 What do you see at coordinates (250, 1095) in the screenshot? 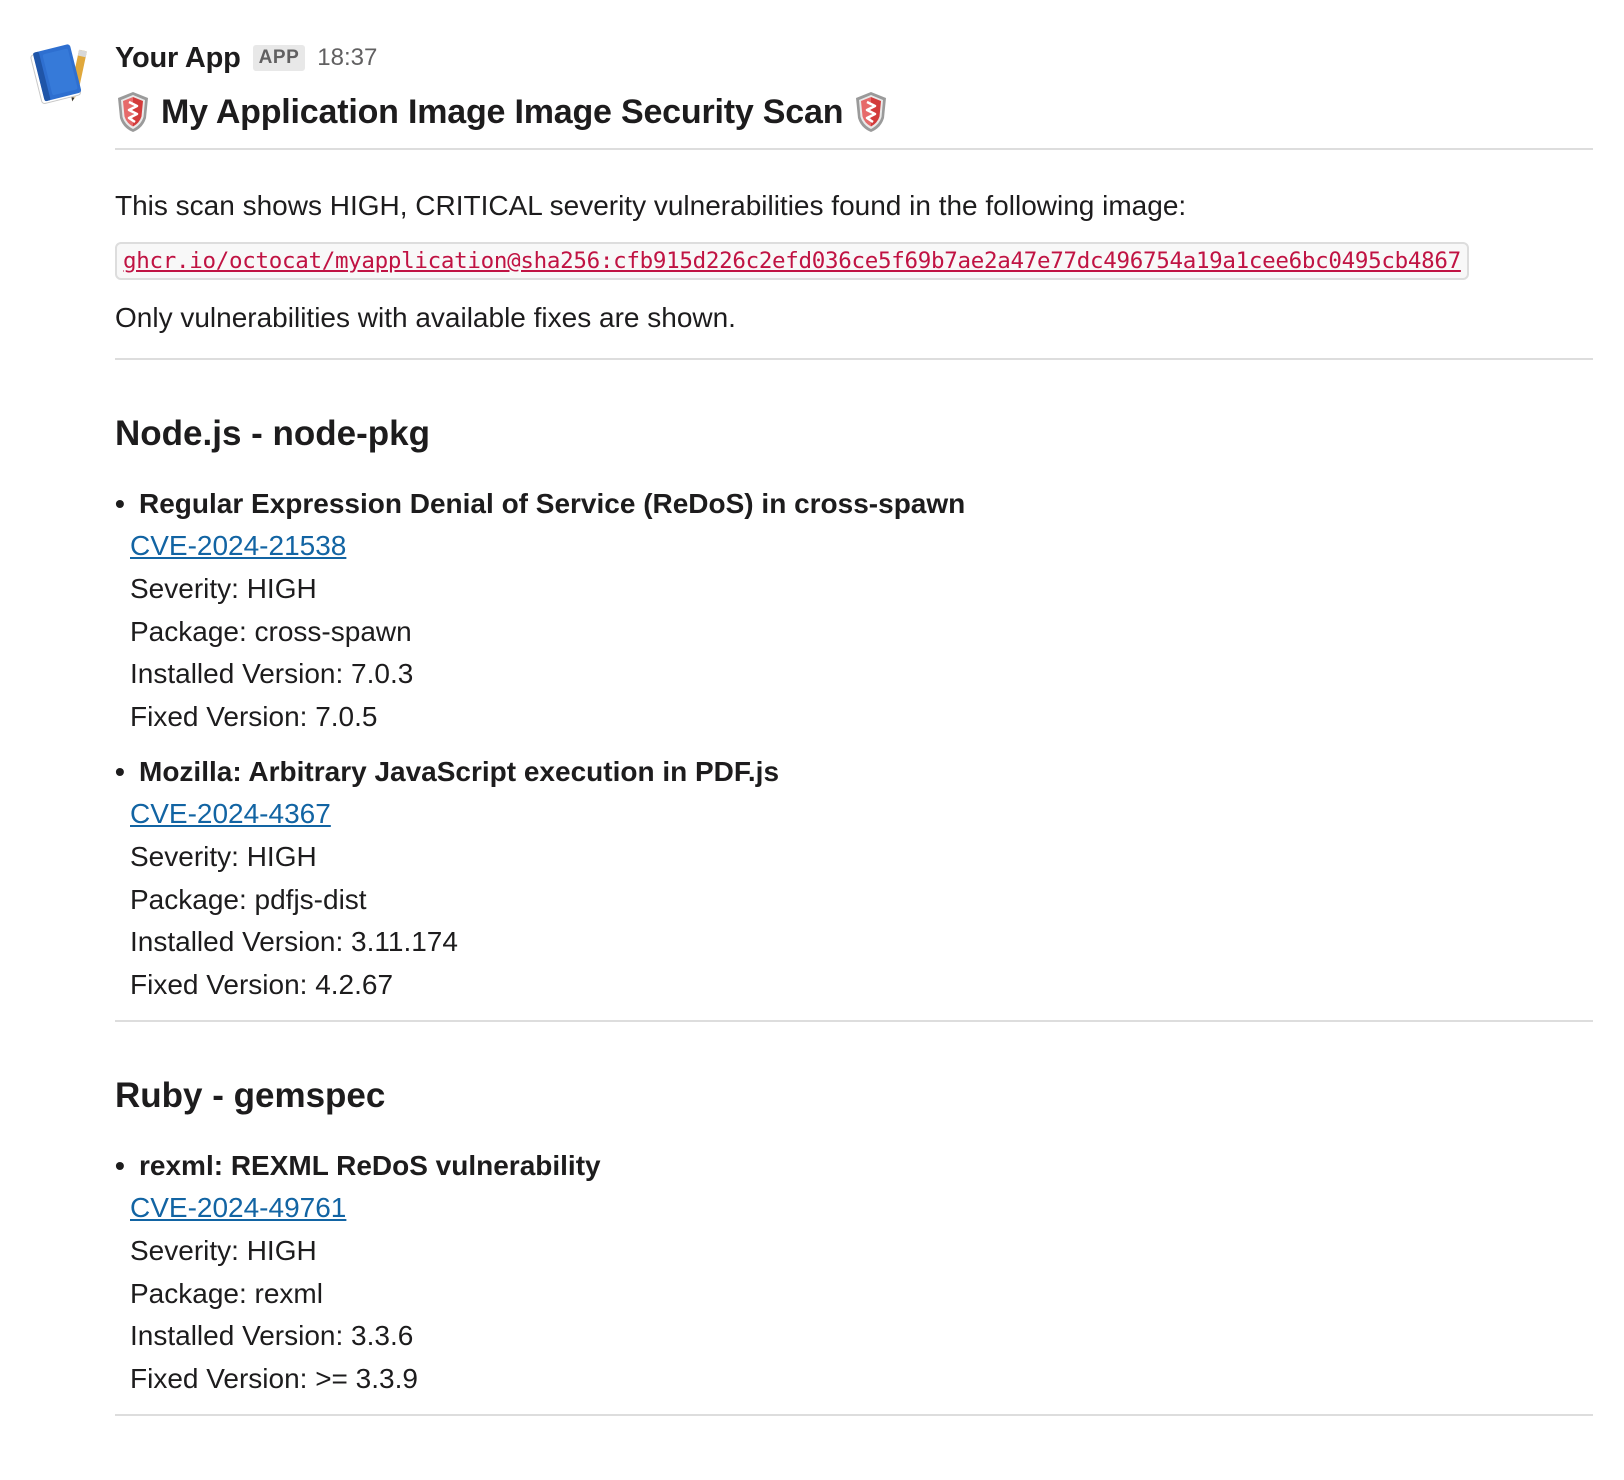
I see `section-title: Ruby - gemspec` at bounding box center [250, 1095].